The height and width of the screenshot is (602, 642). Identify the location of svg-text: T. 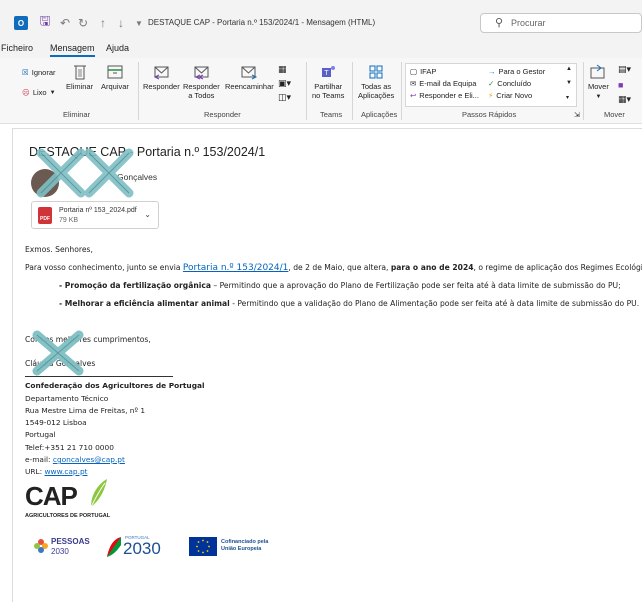
(327, 73).